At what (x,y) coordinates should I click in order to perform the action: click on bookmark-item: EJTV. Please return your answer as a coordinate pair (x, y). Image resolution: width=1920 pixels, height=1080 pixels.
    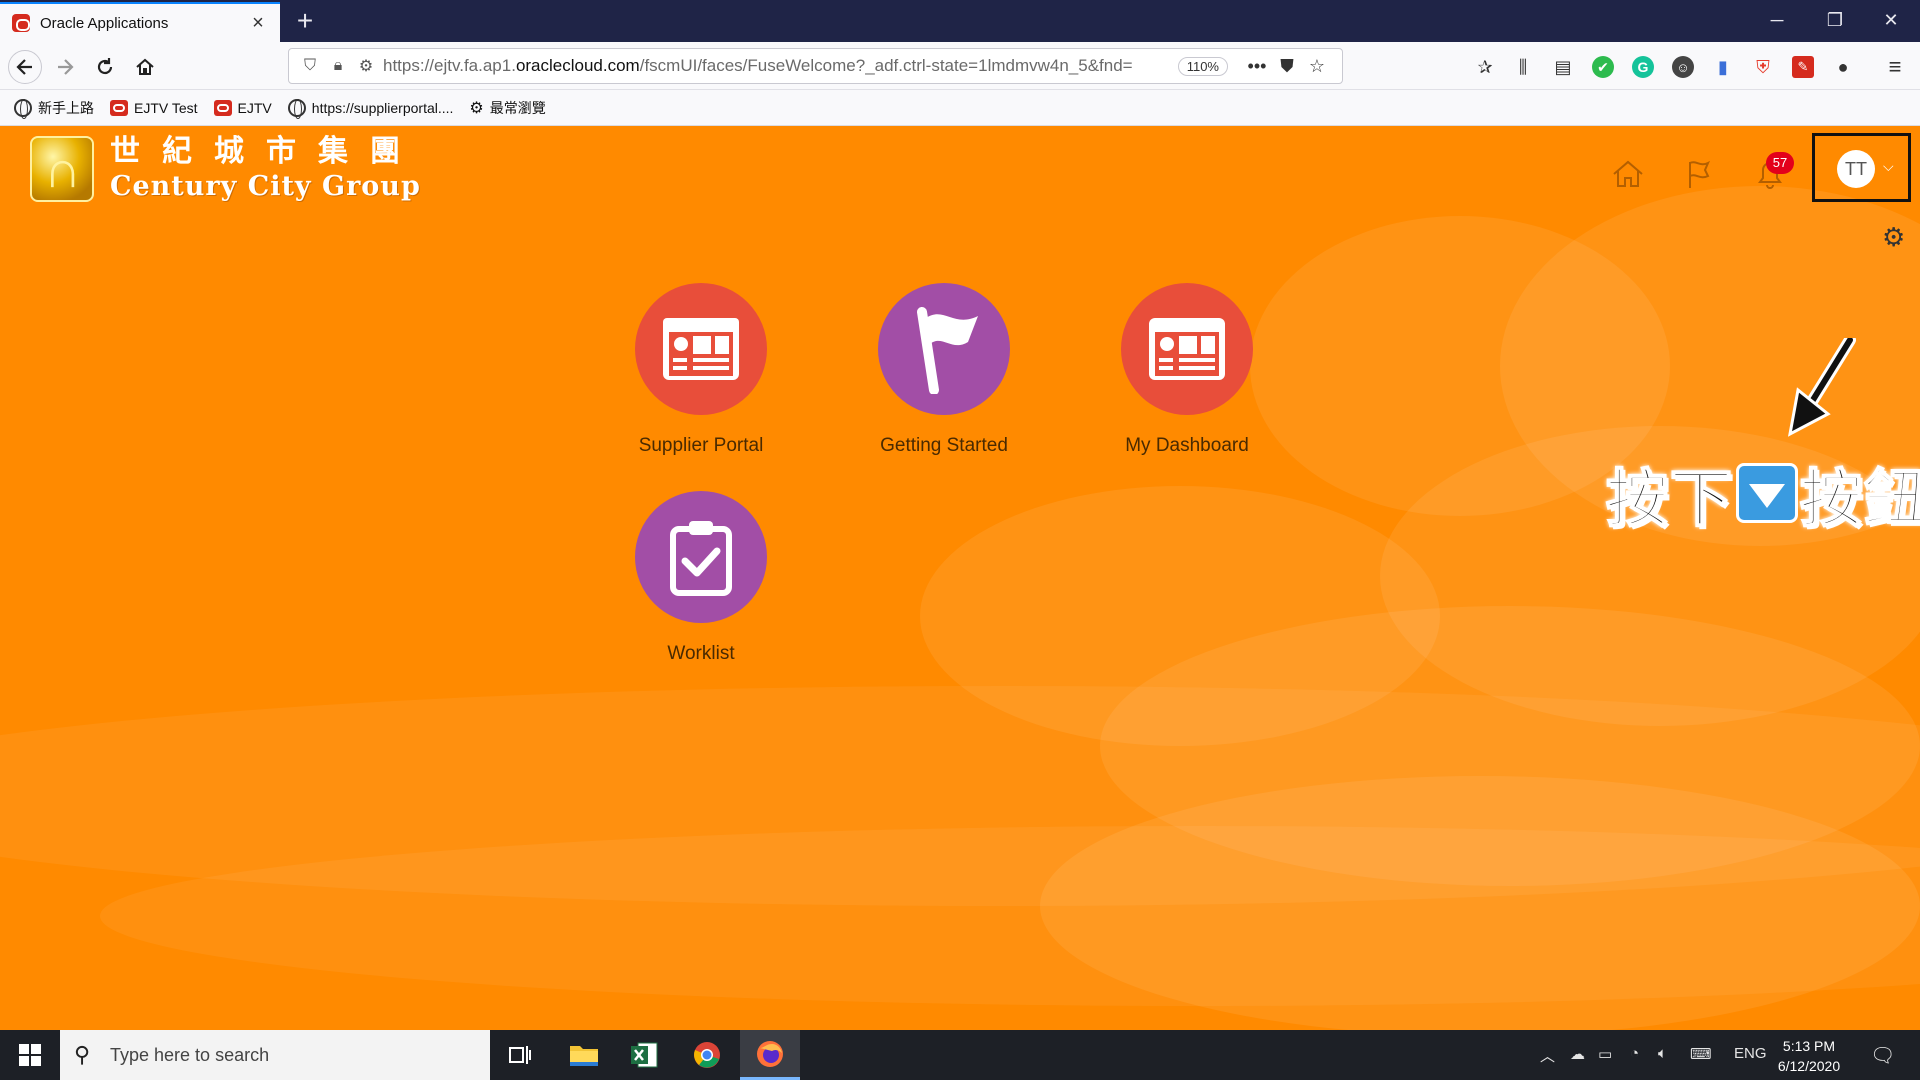
    Looking at the image, I should click on (242, 107).